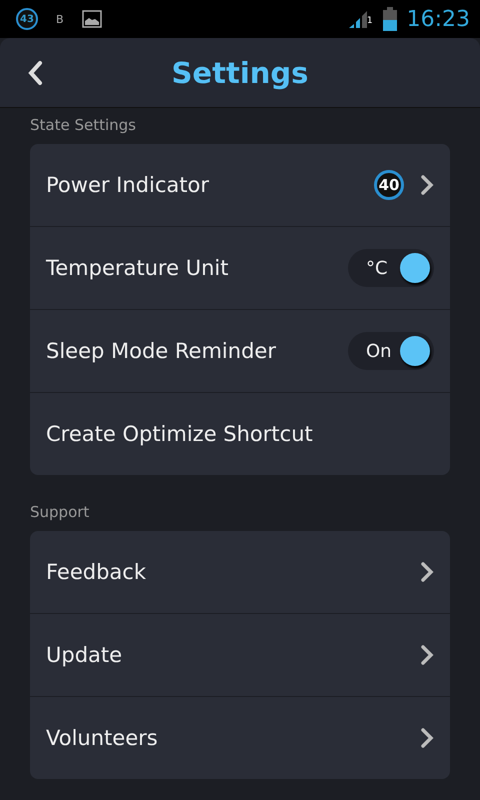 The width and height of the screenshot is (480, 800). What do you see at coordinates (438, 19) in the screenshot?
I see `clock: 16:23` at bounding box center [438, 19].